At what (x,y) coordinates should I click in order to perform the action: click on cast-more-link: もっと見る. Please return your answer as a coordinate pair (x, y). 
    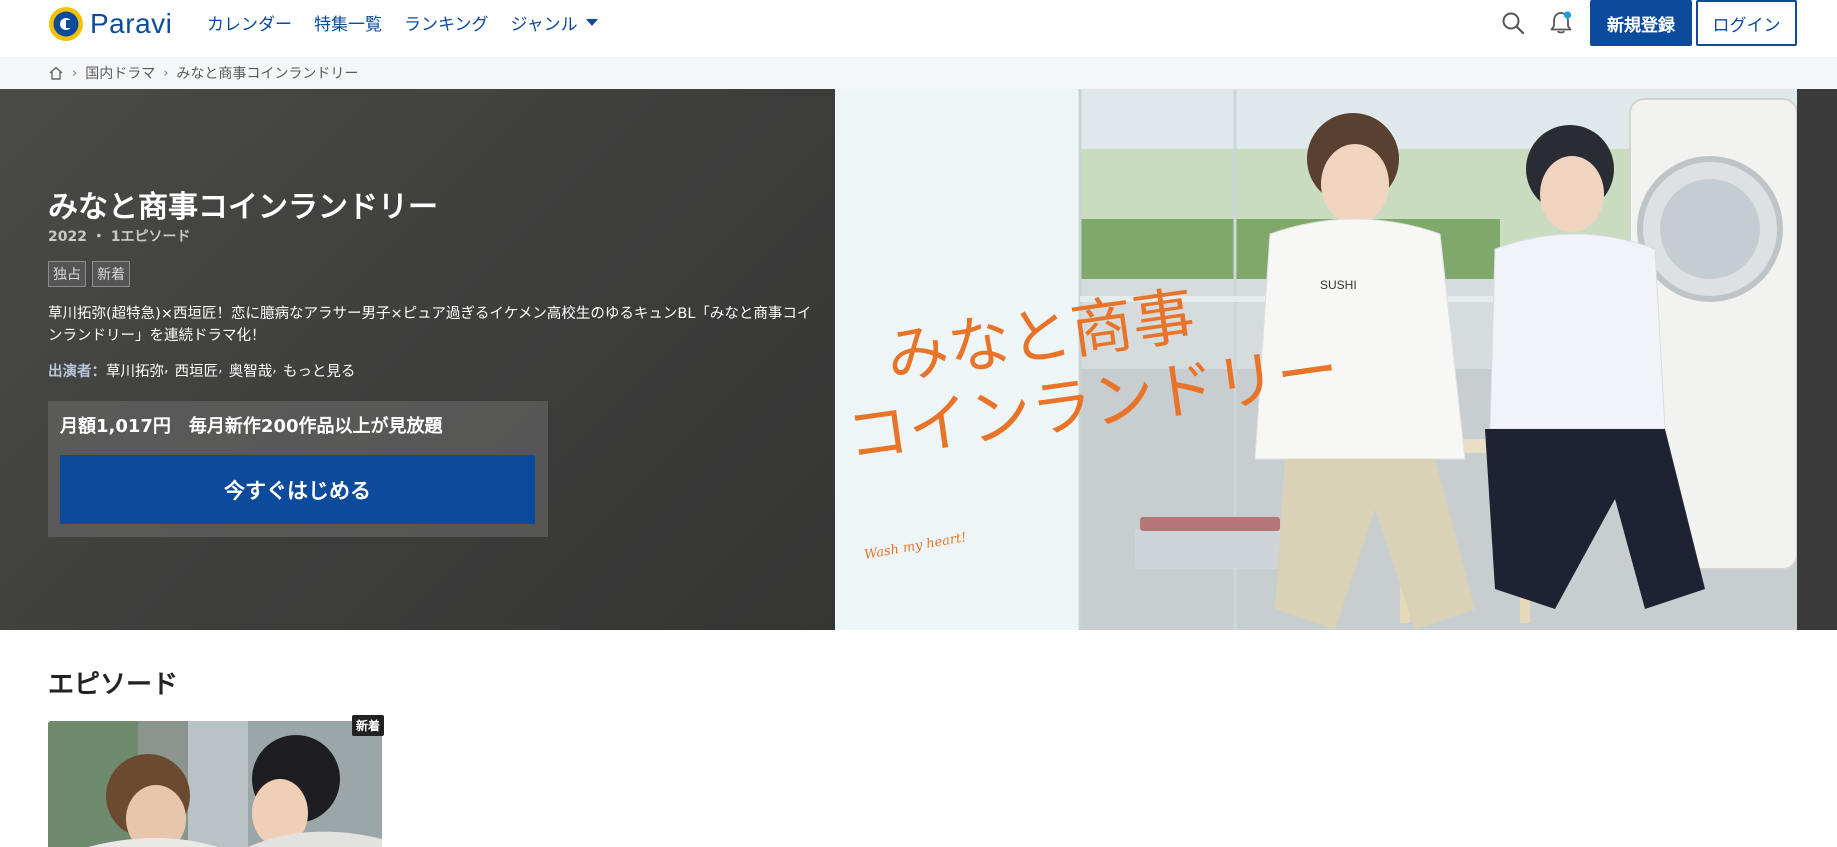
    Looking at the image, I should click on (319, 370).